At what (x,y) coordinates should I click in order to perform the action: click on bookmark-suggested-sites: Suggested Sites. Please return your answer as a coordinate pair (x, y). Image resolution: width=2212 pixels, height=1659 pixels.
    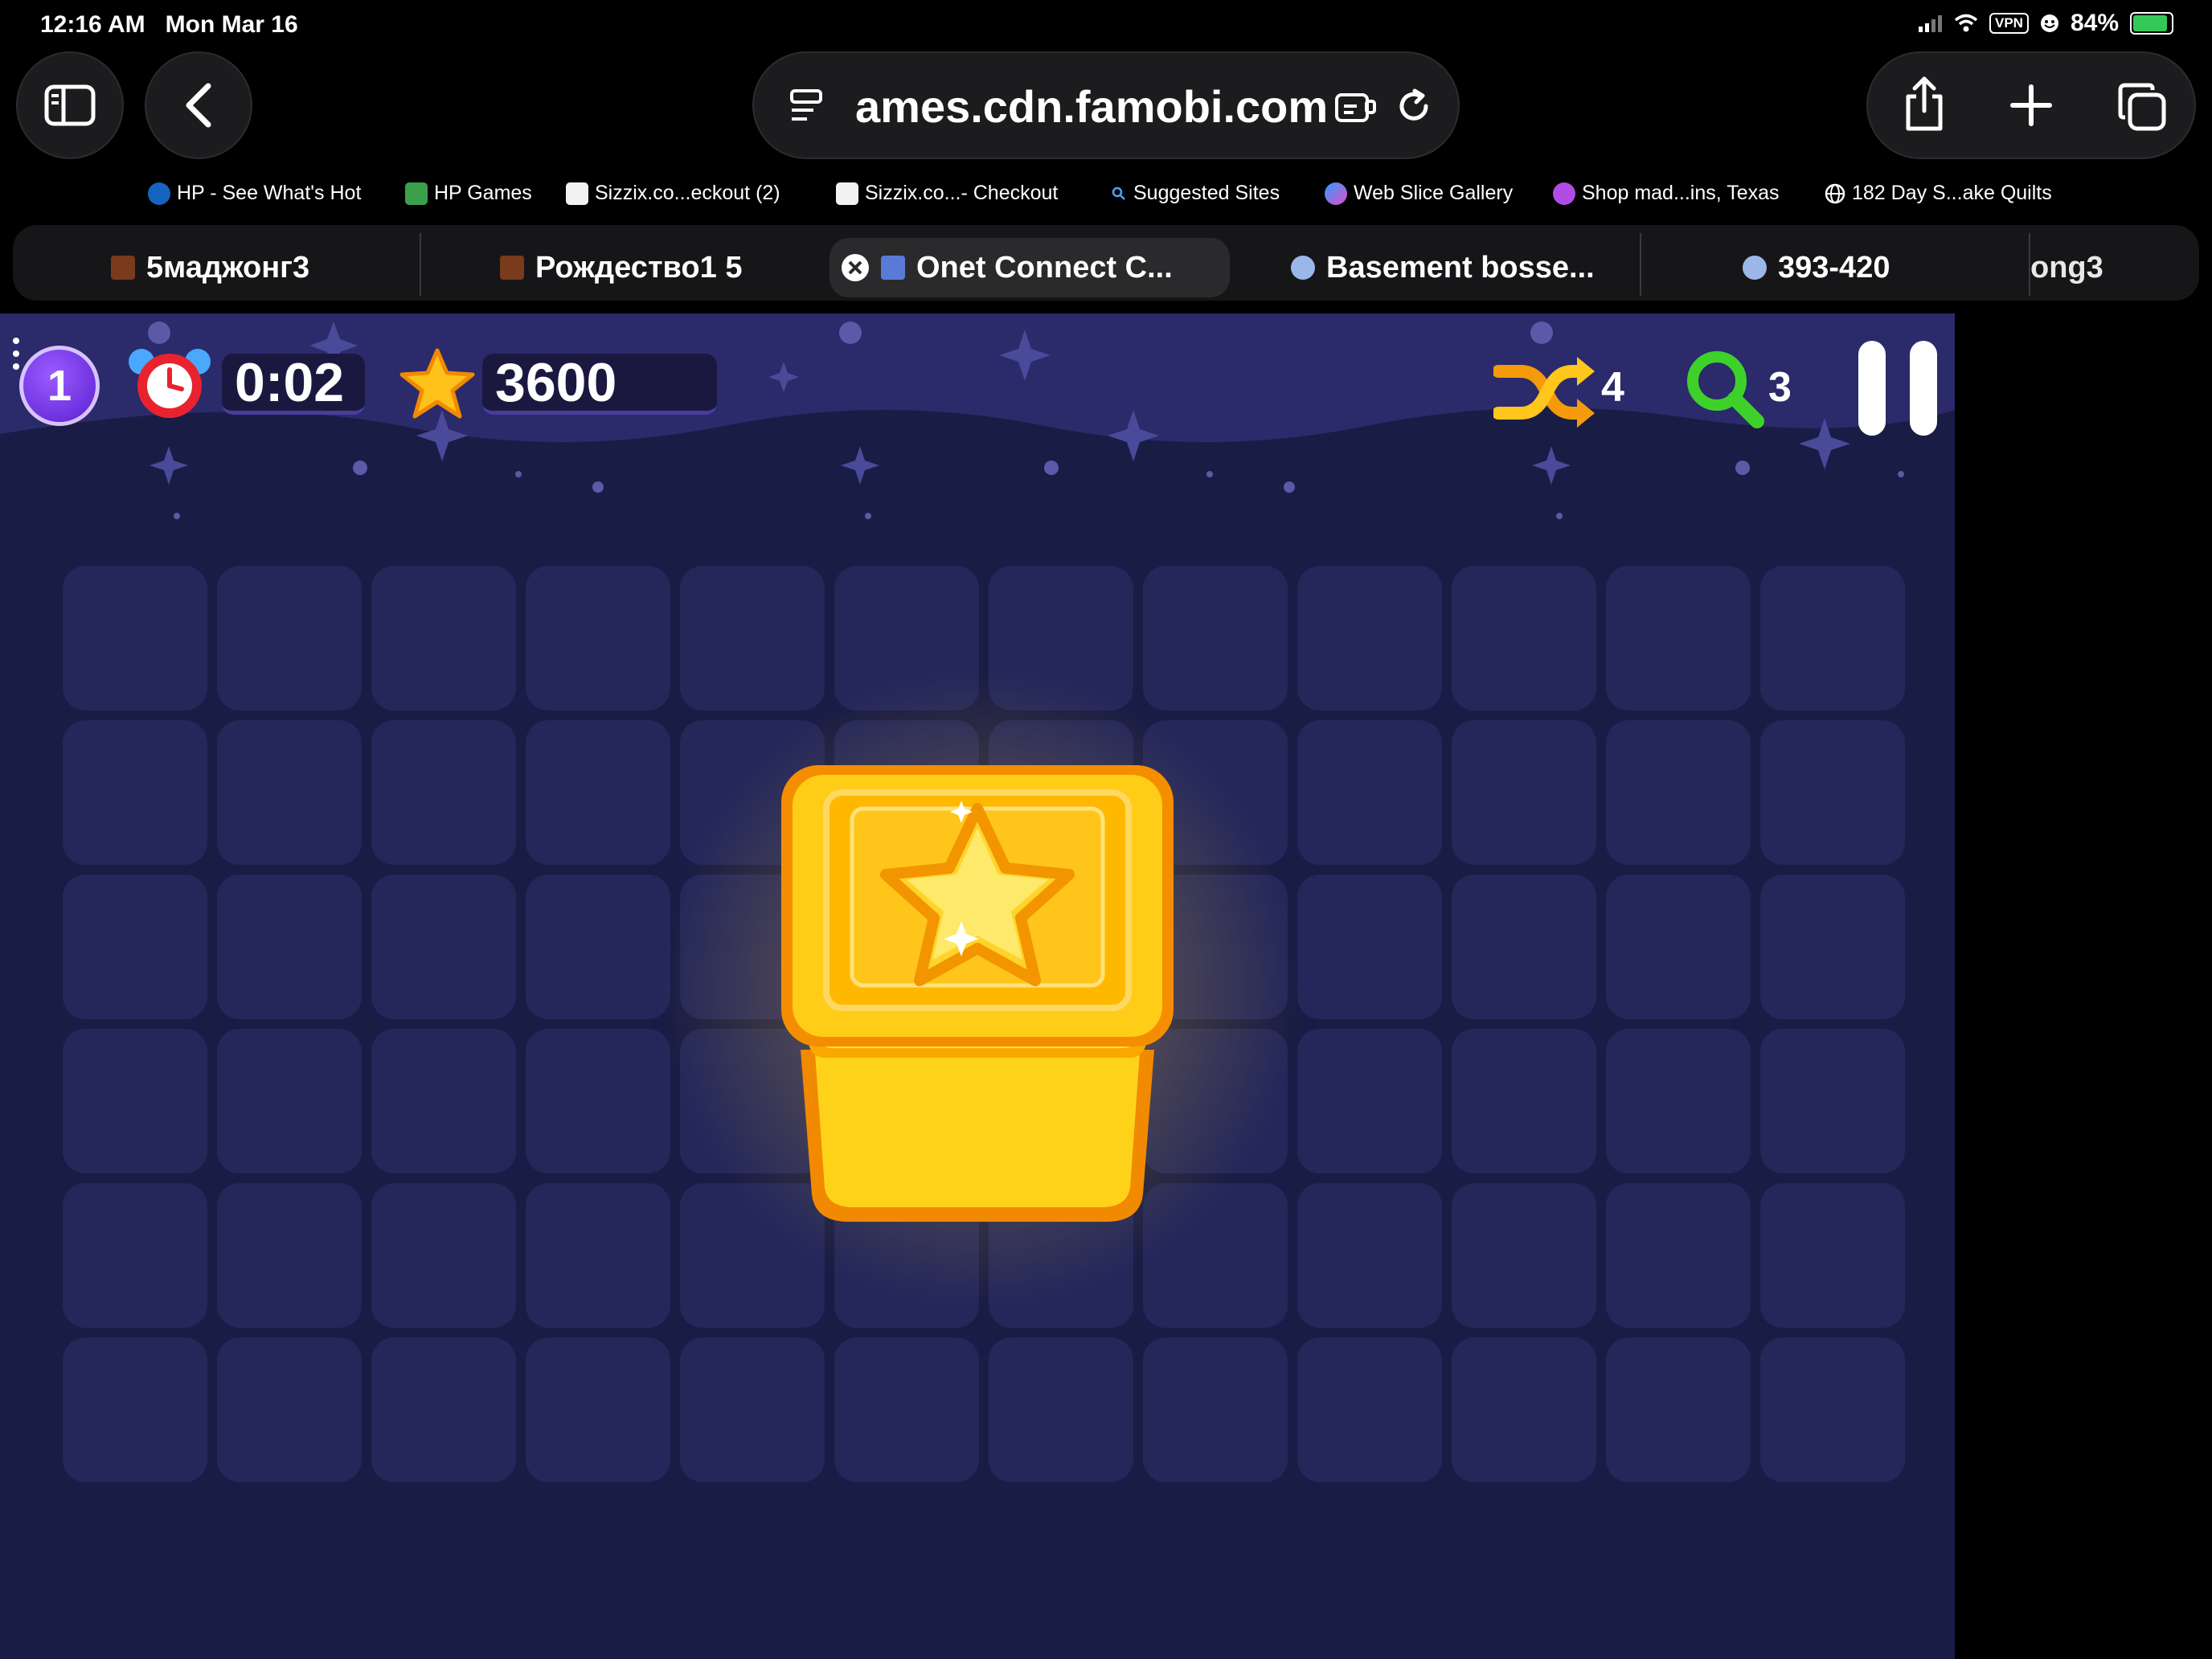
    Looking at the image, I should click on (1195, 193).